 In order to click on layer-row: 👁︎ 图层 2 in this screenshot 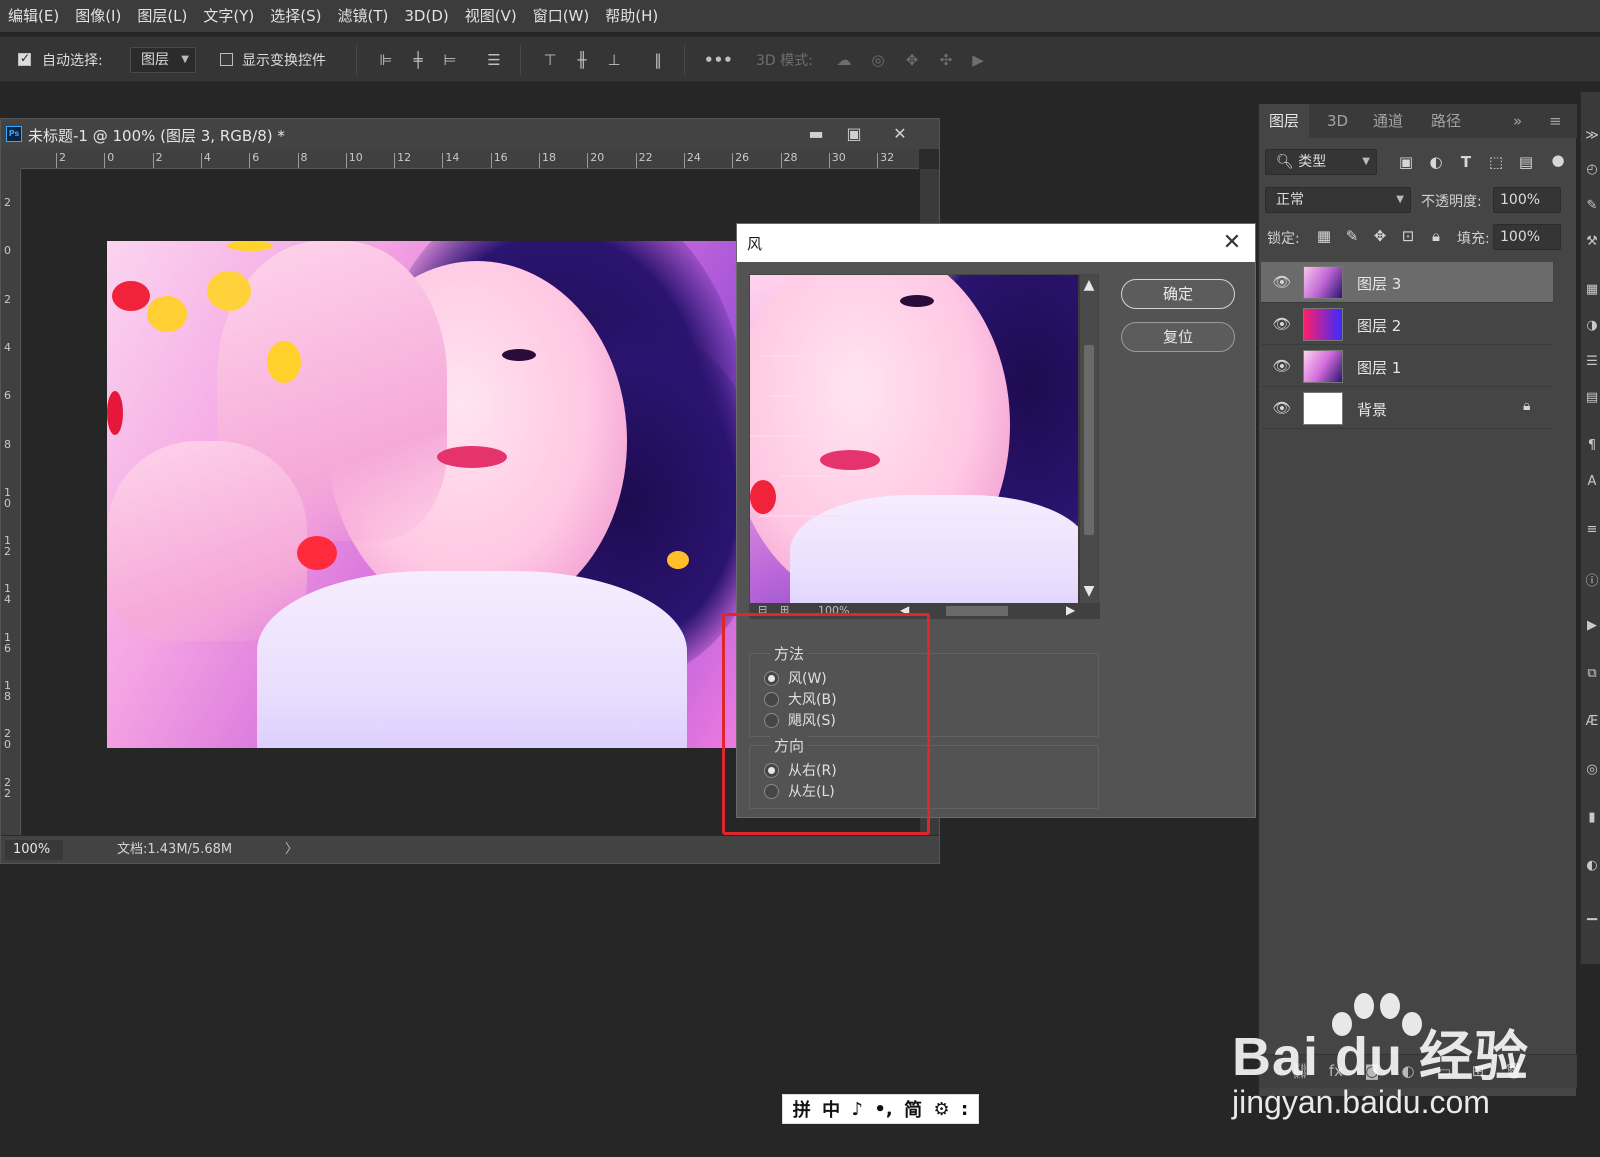, I will do `click(1407, 324)`.